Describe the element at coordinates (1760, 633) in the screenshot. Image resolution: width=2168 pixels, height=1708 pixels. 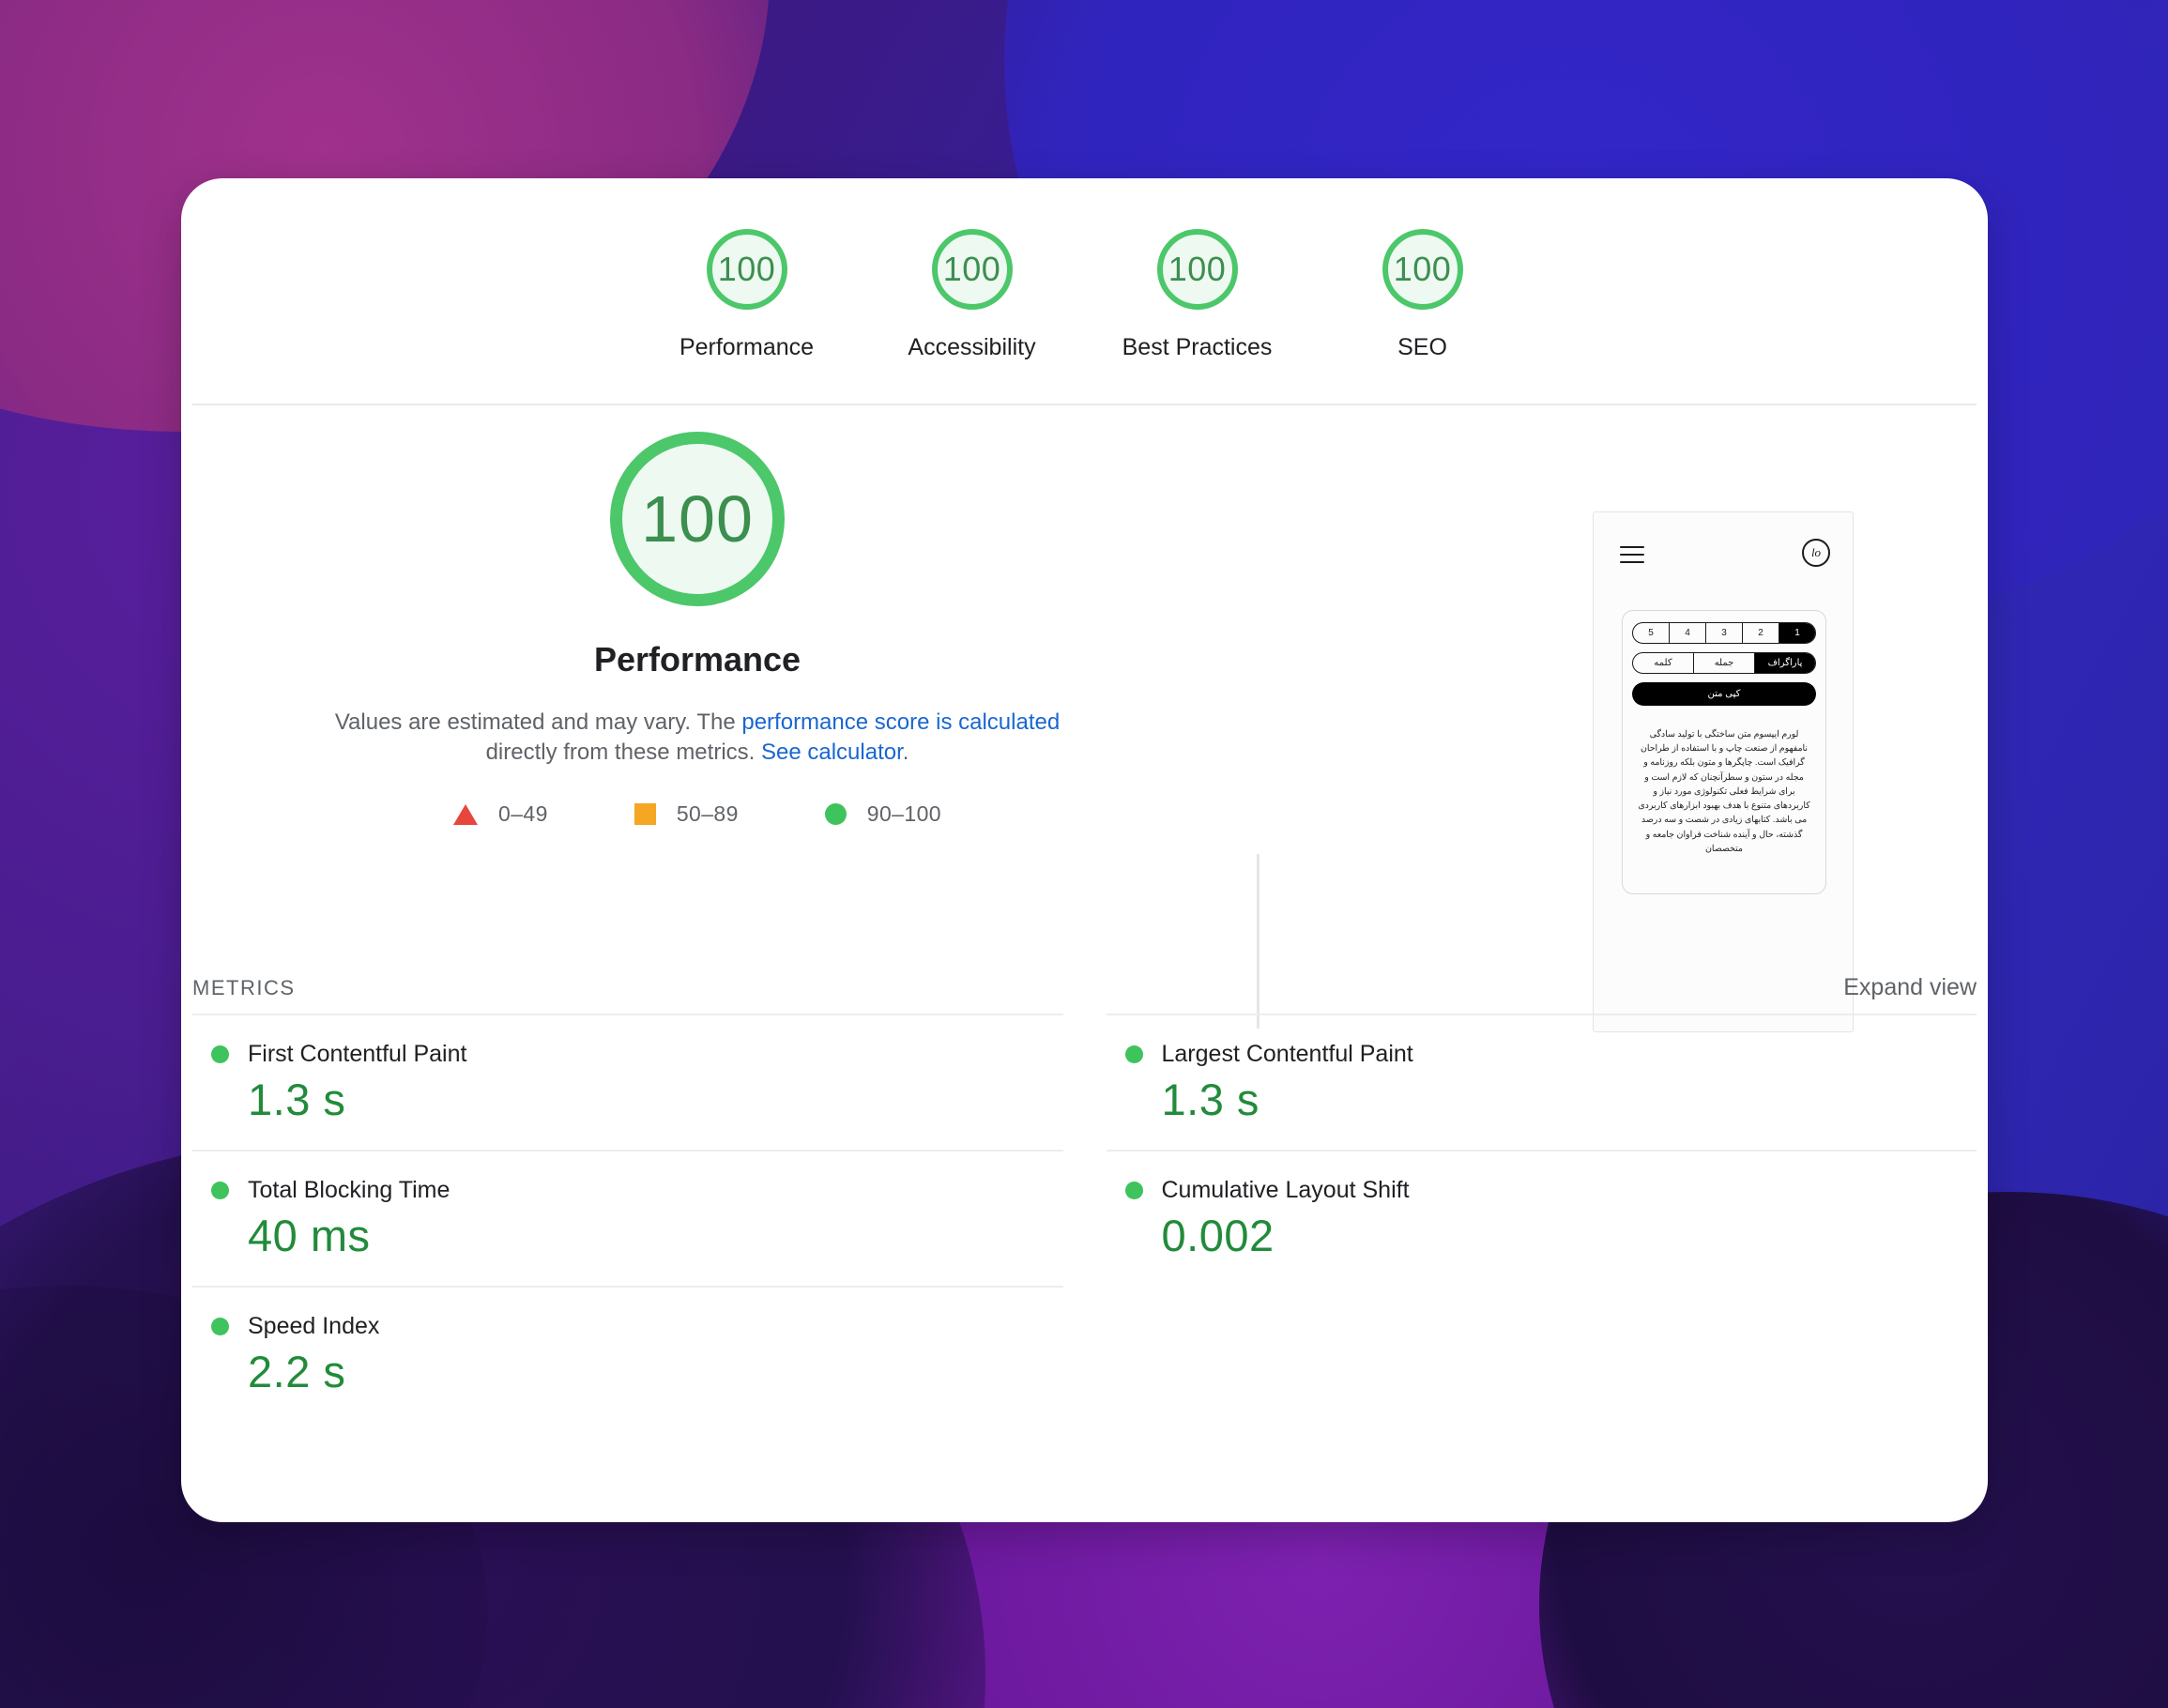
I see `count-option-2: 2` at that location.